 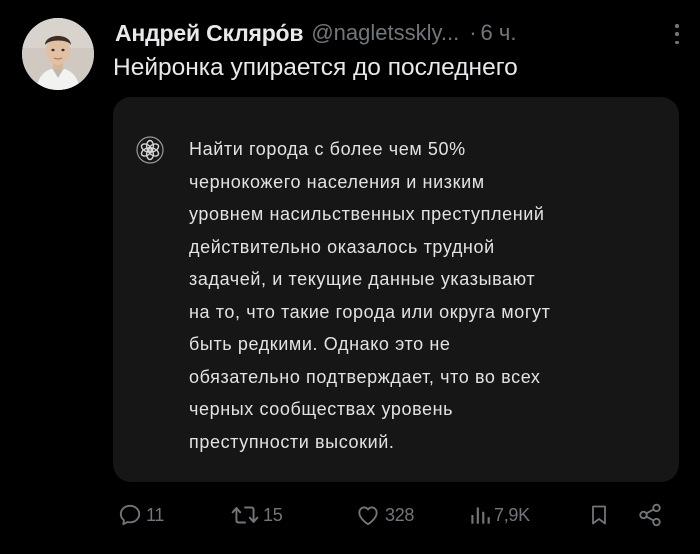 I want to click on share-icon, so click(x=650, y=515).